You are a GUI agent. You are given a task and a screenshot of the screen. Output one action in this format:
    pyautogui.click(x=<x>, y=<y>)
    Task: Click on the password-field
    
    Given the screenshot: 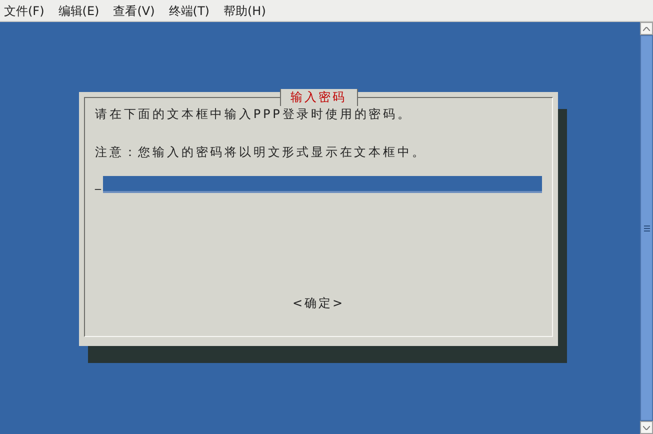 What is the action you would take?
    pyautogui.click(x=322, y=183)
    